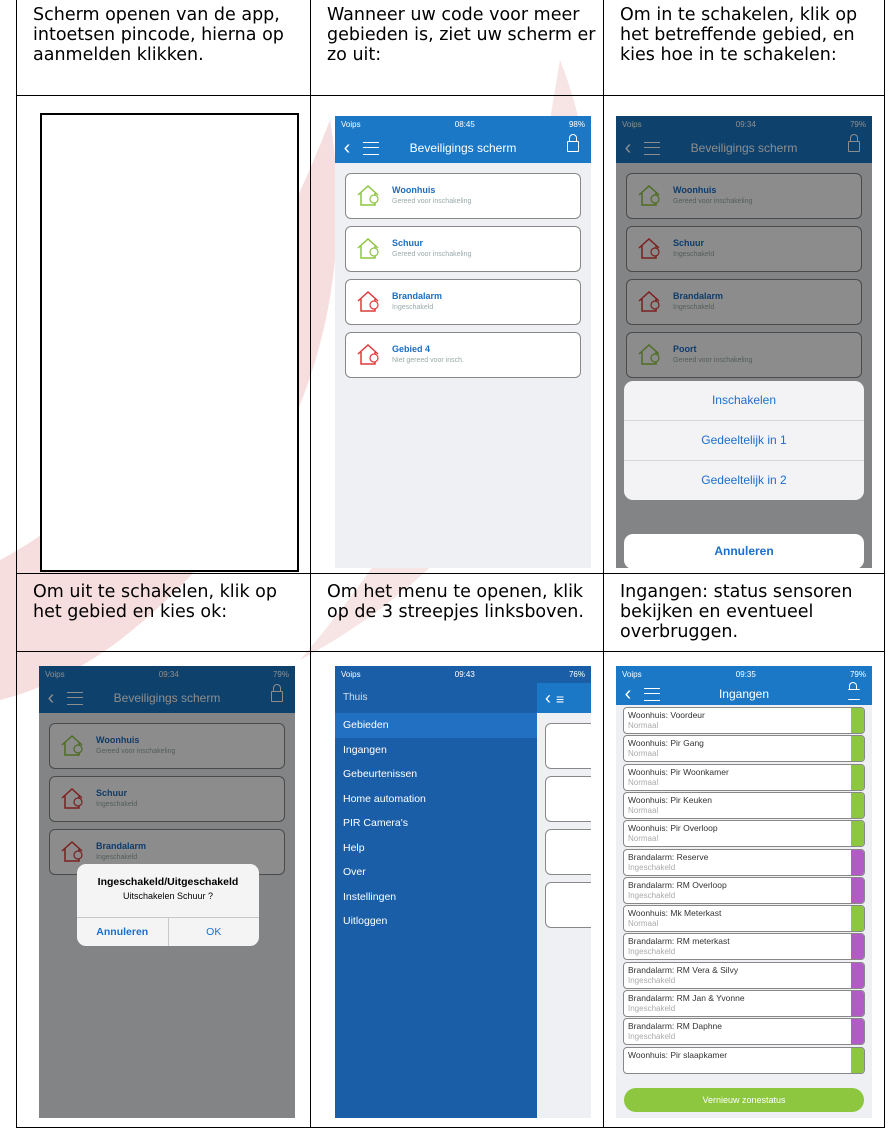  Describe the element at coordinates (744, 1032) in the screenshot. I see `input-row: Brandalarm: RM Daphne Ingeschakeld` at that location.